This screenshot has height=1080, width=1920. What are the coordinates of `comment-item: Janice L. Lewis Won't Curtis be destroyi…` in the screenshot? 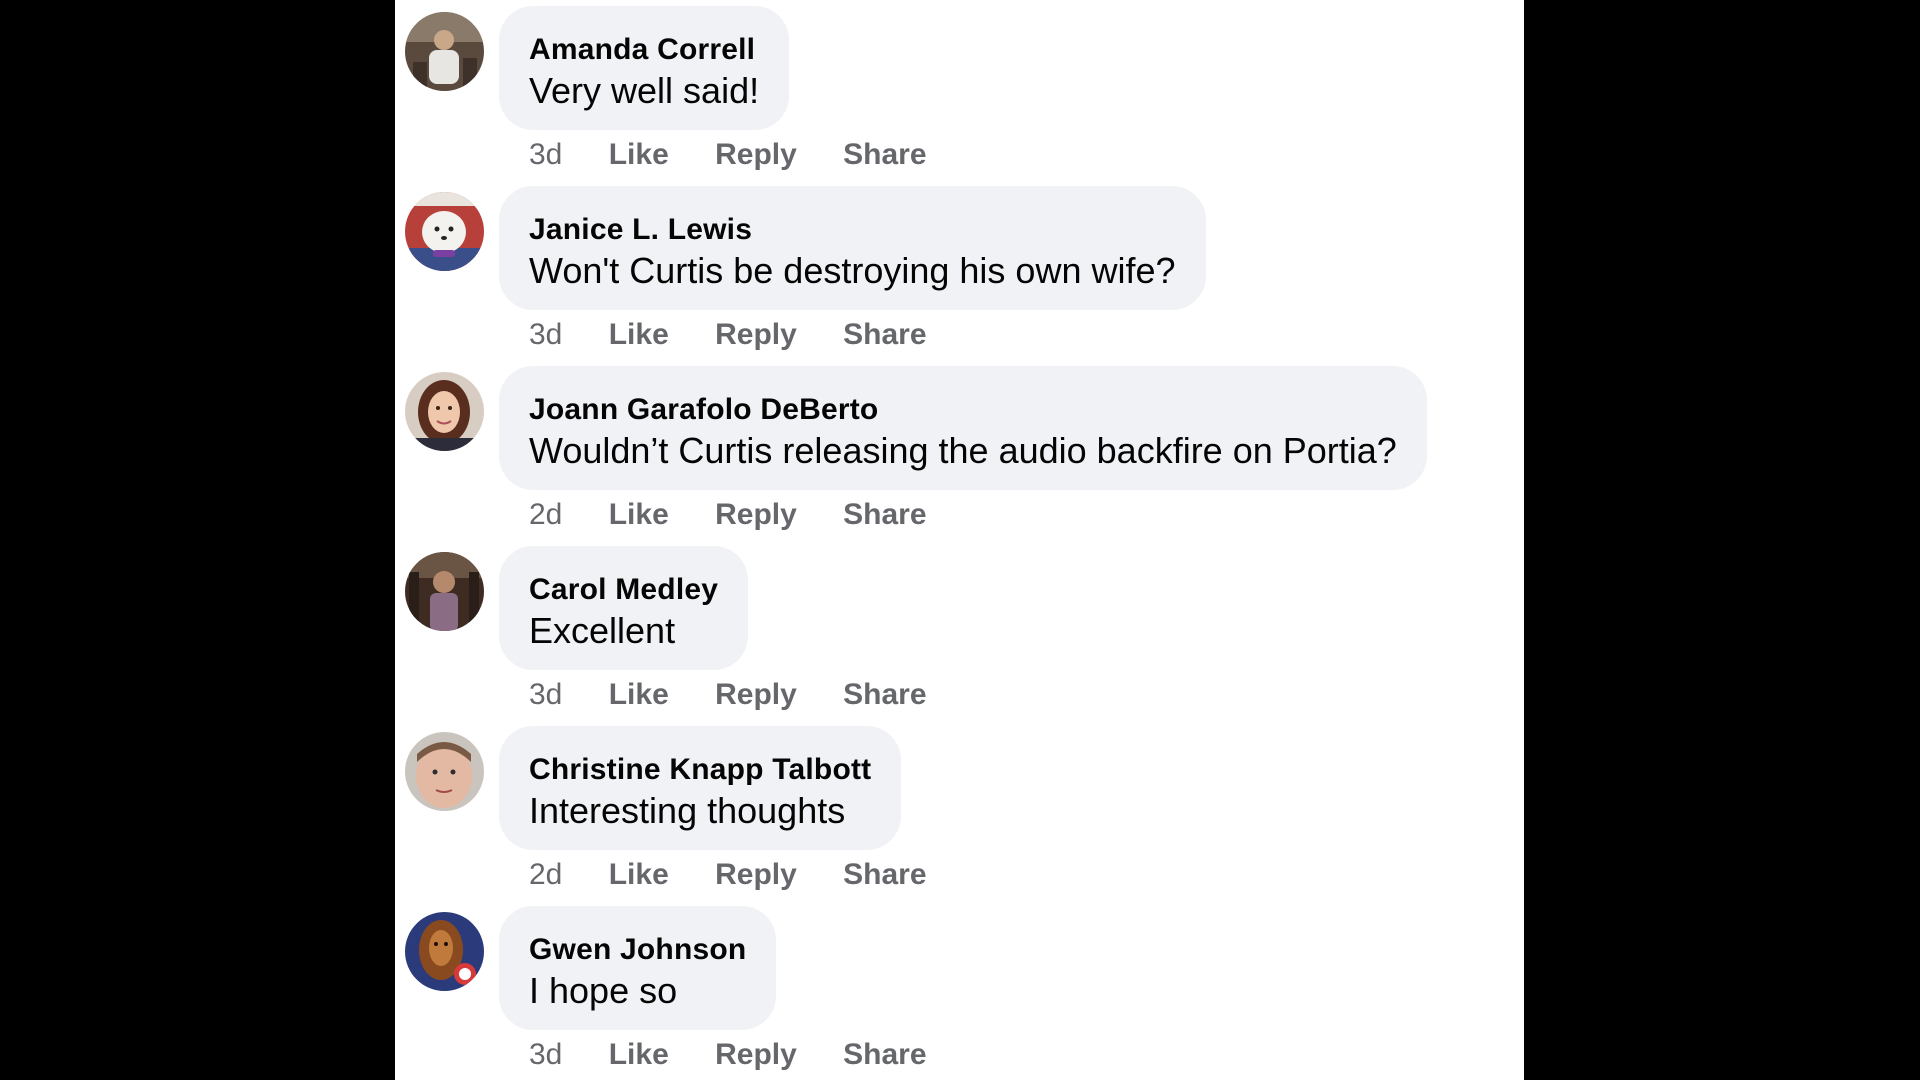 It's located at (959, 270).